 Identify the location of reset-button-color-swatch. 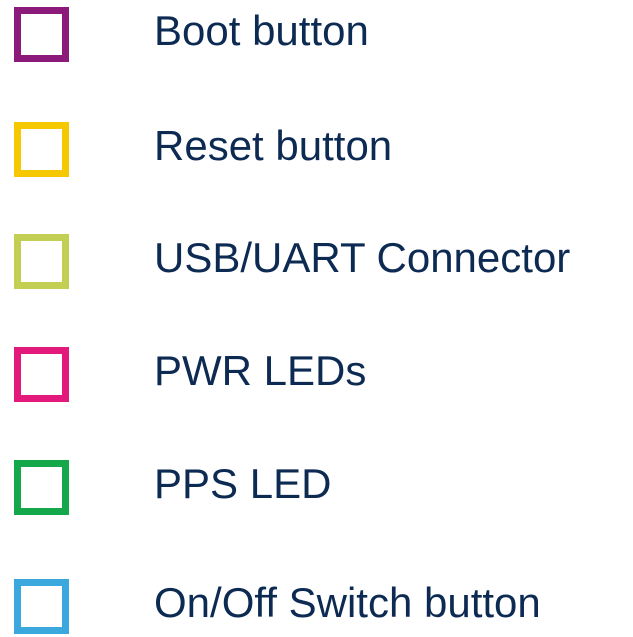
(41, 149).